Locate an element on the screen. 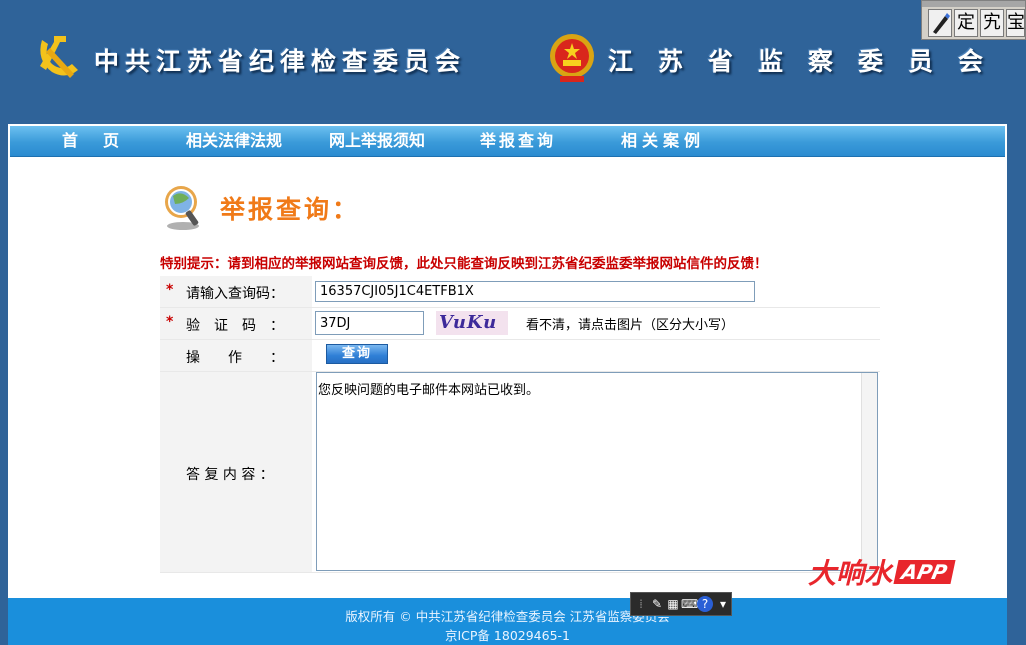  operation-row: 操 作 ： 查询 is located at coordinates (520, 356).